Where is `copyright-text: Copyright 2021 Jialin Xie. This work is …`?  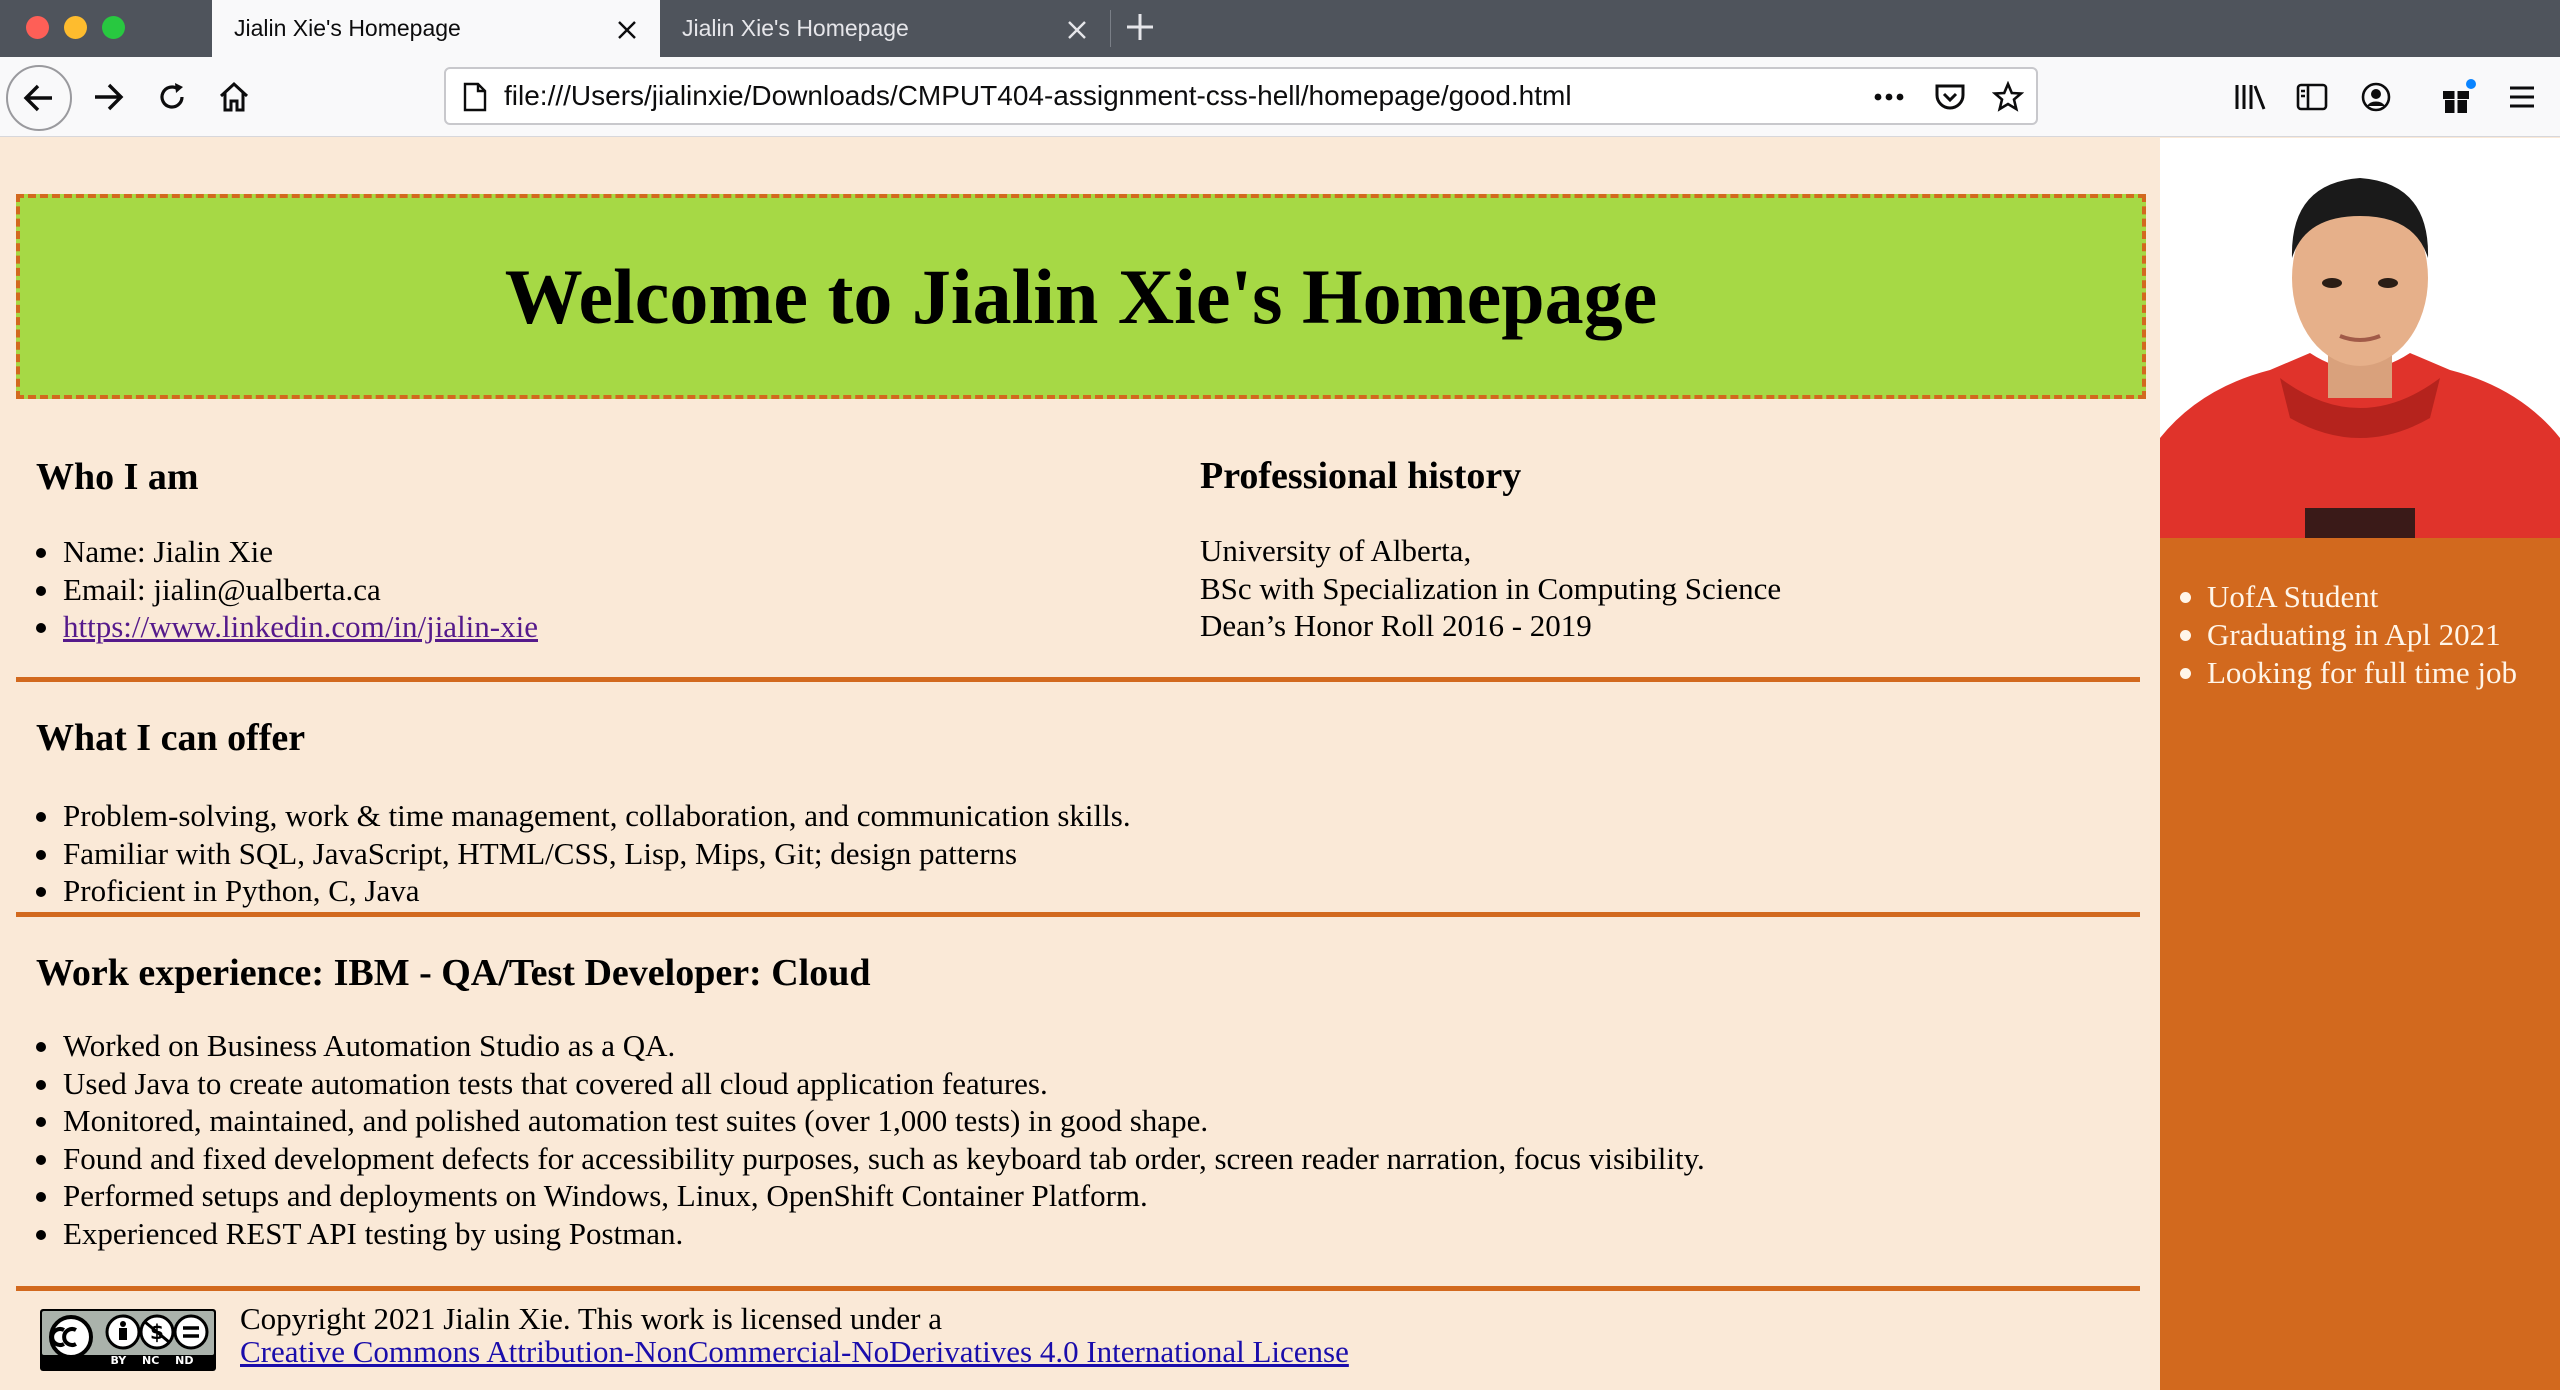 copyright-text: Copyright 2021 Jialin Xie. This work is … is located at coordinates (591, 1318).